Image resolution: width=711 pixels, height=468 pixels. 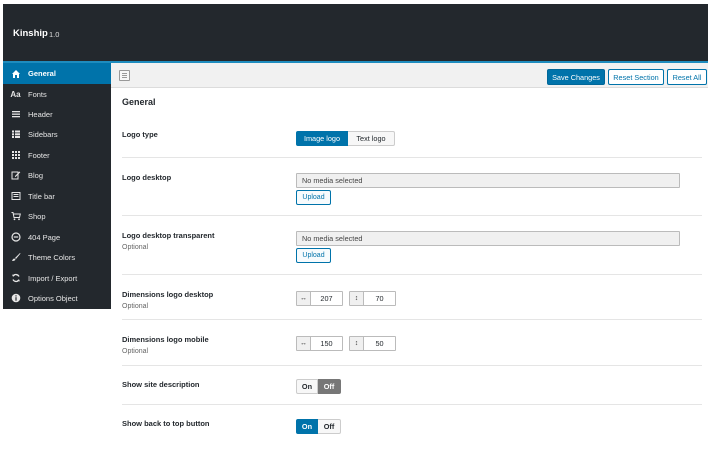 I want to click on logo-type-label: Logo type, so click(x=140, y=134).